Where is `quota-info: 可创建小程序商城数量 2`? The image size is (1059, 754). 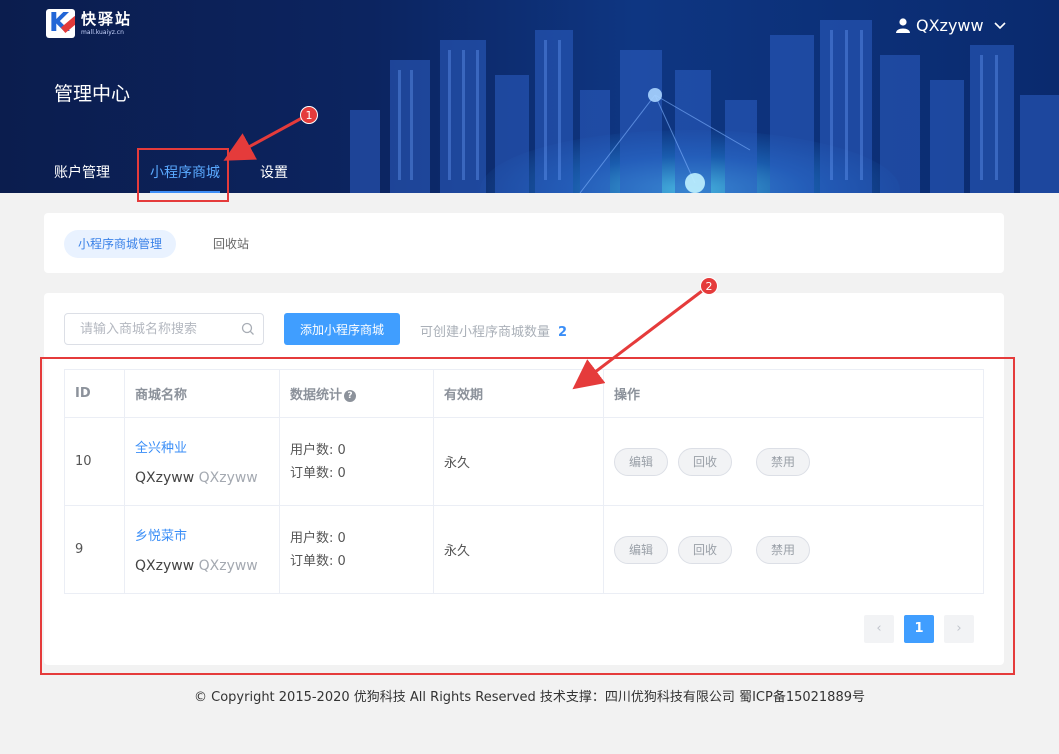
quota-info: 可创建小程序商城数量 2 is located at coordinates (493, 330).